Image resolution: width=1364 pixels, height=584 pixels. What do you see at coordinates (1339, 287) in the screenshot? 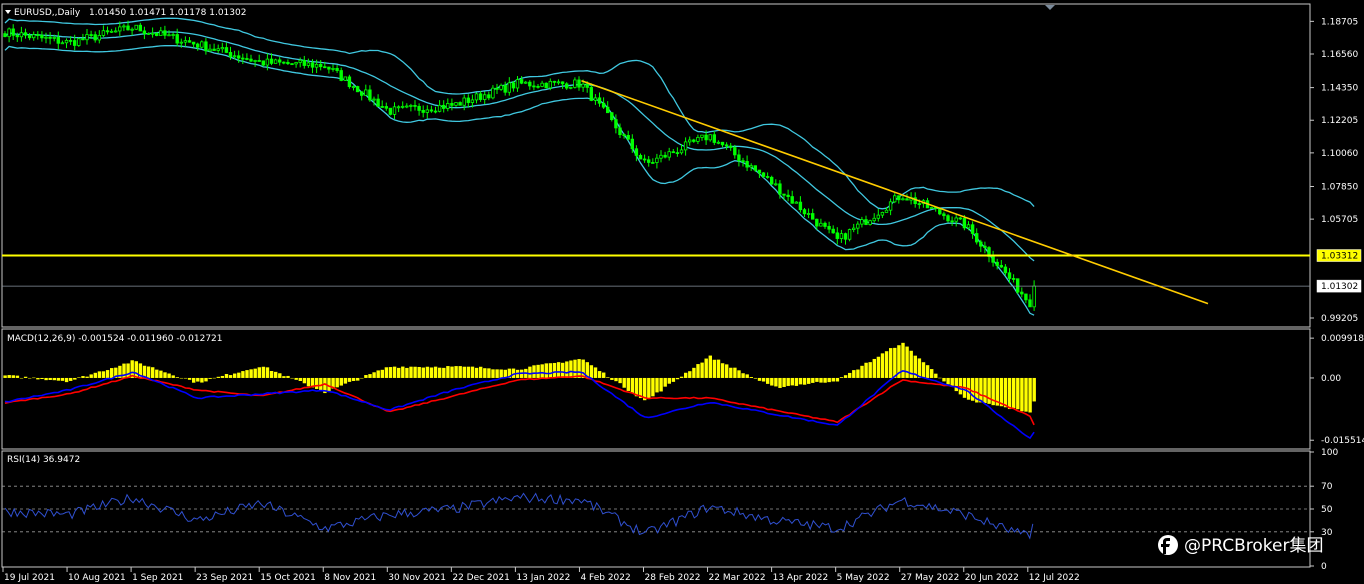
I see `price-tag-label: 1.01302` at bounding box center [1339, 287].